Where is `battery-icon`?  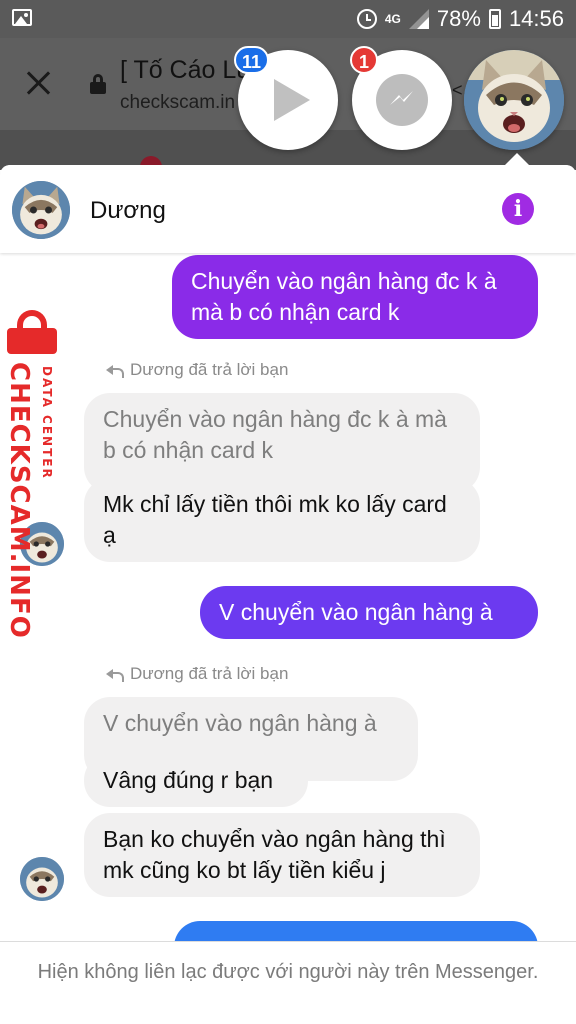
battery-icon is located at coordinates (494, 19).